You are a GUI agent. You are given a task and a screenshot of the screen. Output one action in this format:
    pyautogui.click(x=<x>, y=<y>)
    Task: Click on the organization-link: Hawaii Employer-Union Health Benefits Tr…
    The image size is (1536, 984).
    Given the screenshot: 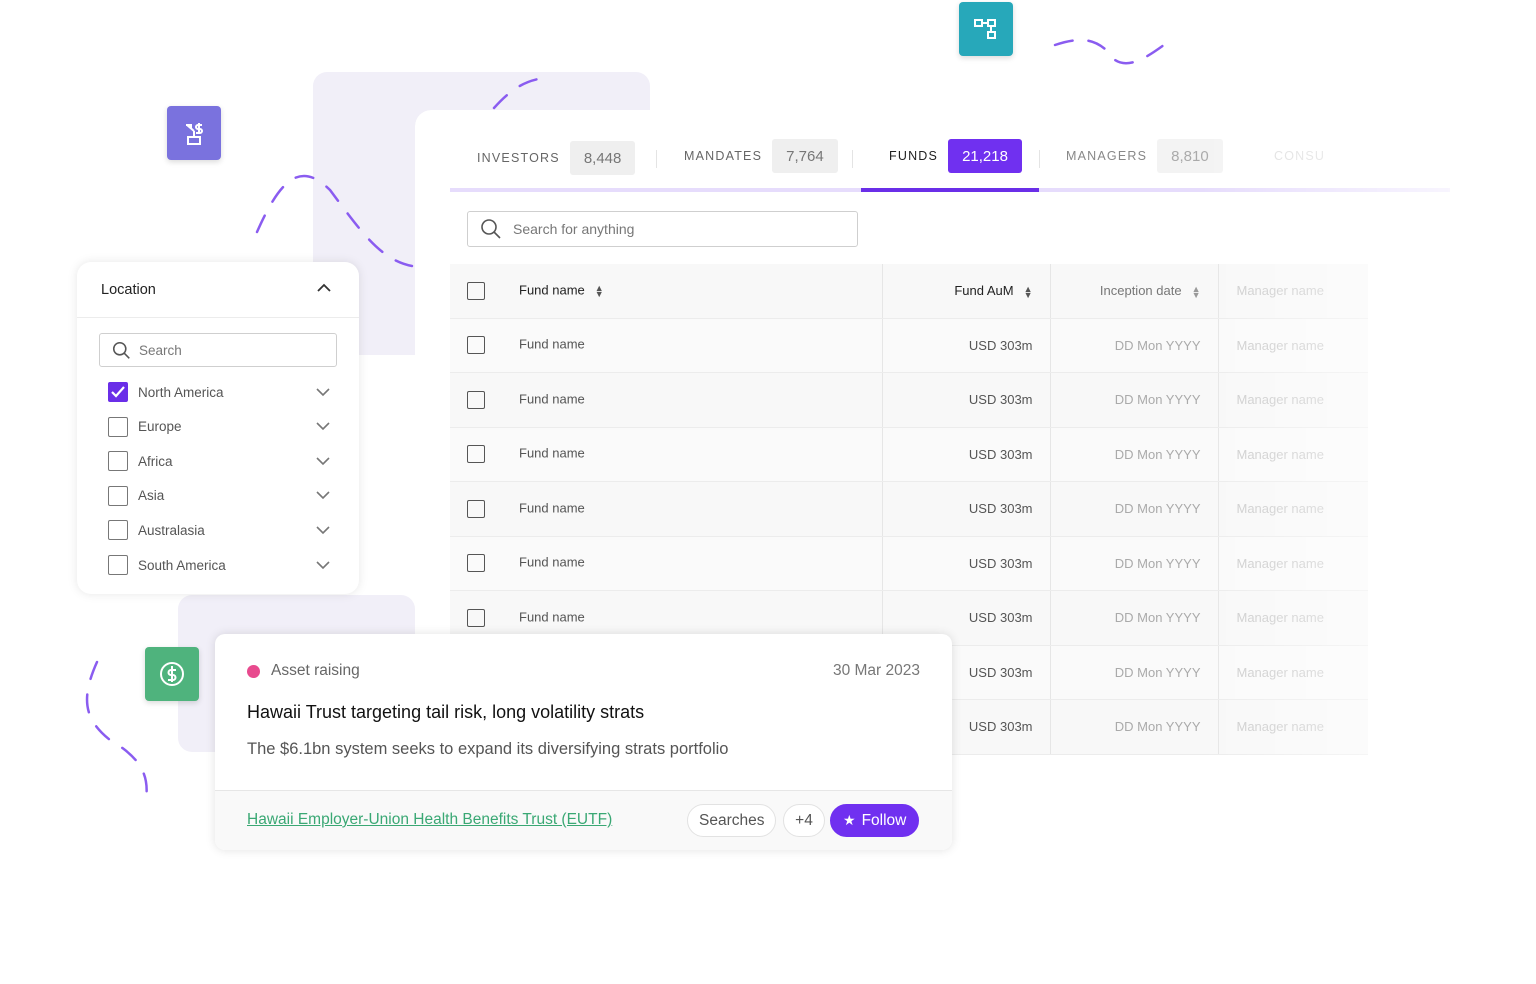 What is the action you would take?
    pyautogui.click(x=429, y=820)
    